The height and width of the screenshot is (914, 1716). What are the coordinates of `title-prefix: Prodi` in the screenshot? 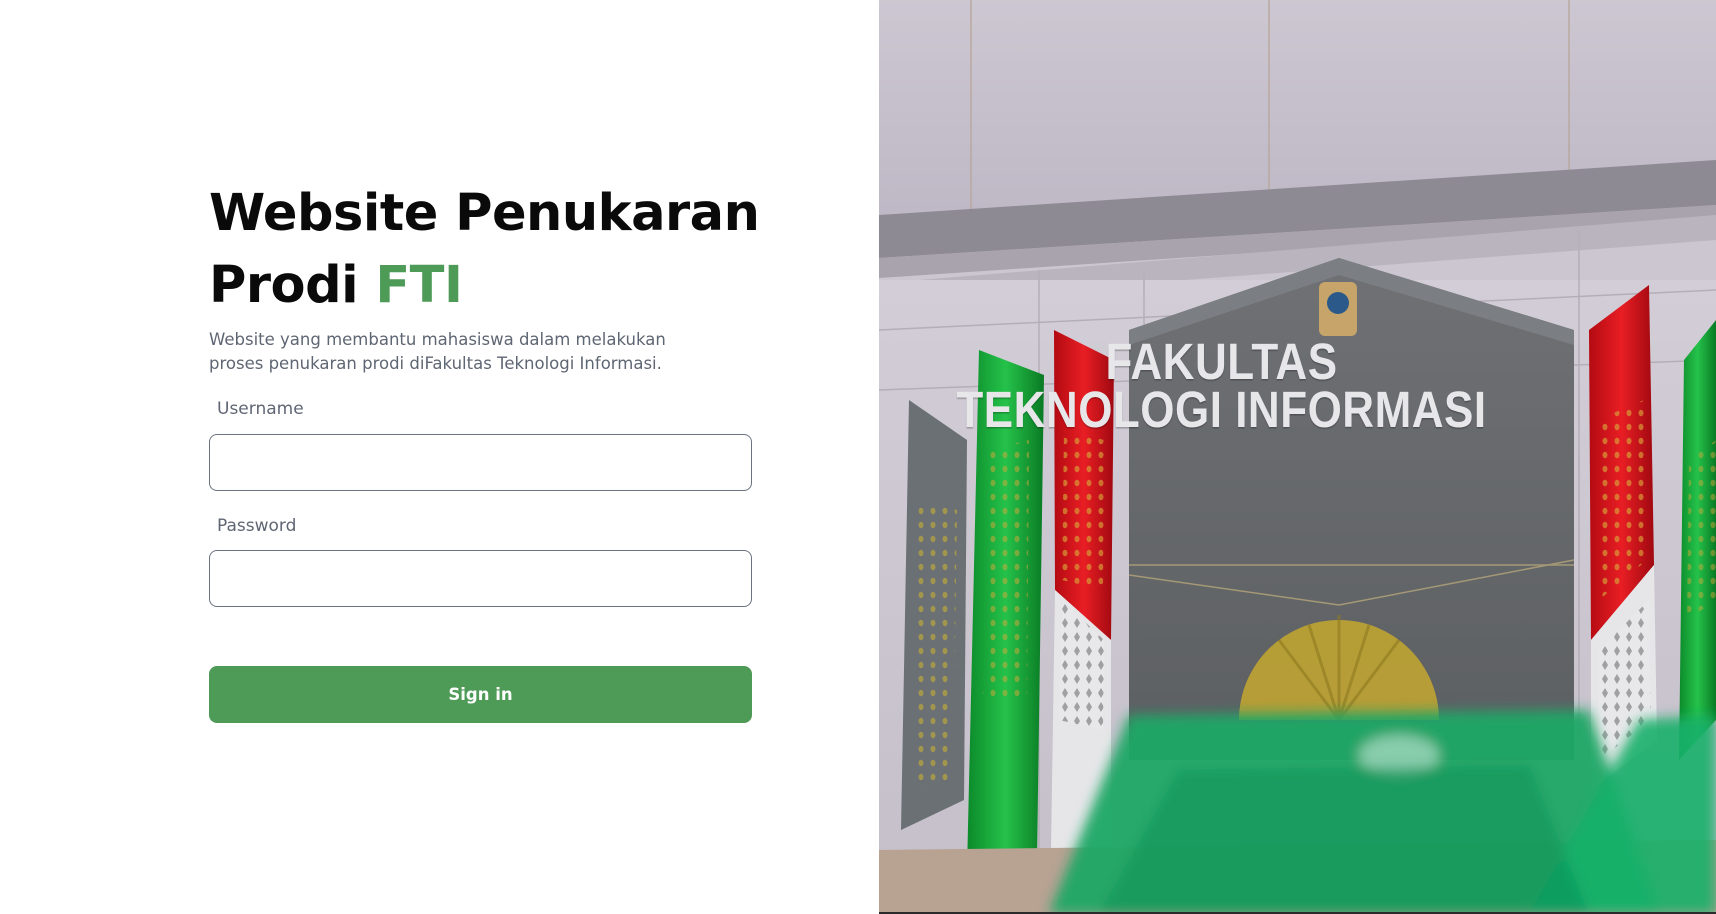 It's located at (284, 285).